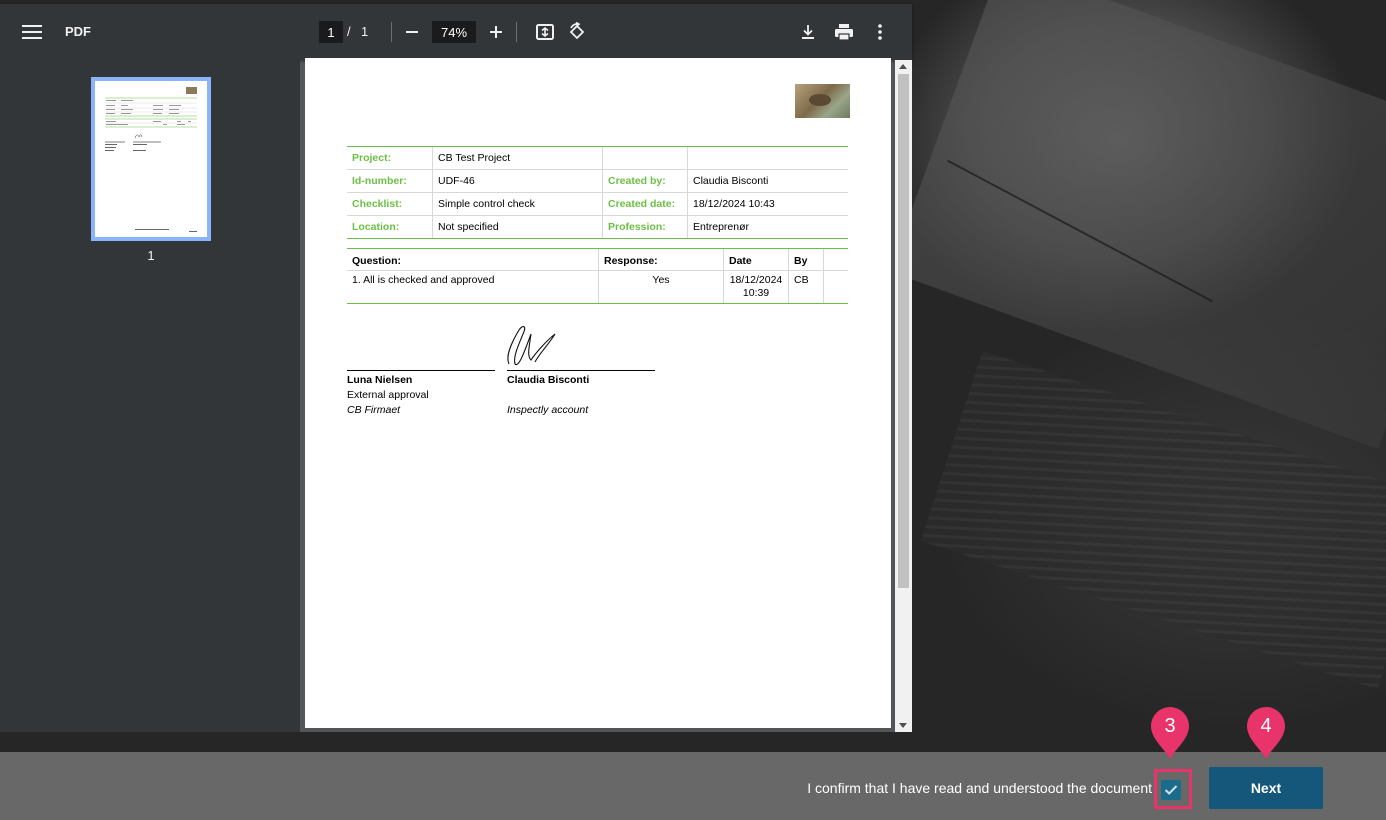 Image resolution: width=1386 pixels, height=820 pixels. What do you see at coordinates (645, 158) in the screenshot?
I see `label-empty` at bounding box center [645, 158].